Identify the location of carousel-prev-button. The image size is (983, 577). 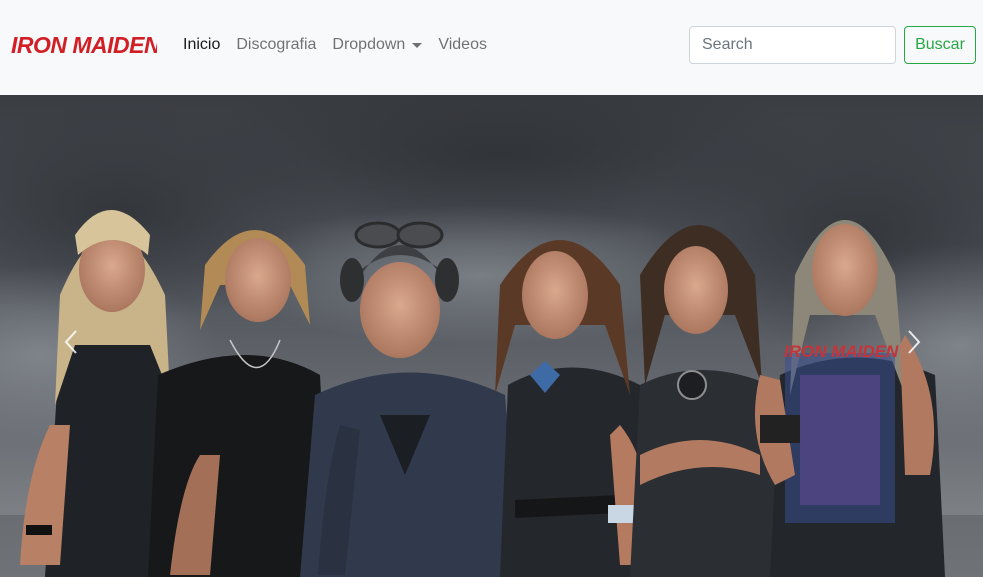
(71, 342).